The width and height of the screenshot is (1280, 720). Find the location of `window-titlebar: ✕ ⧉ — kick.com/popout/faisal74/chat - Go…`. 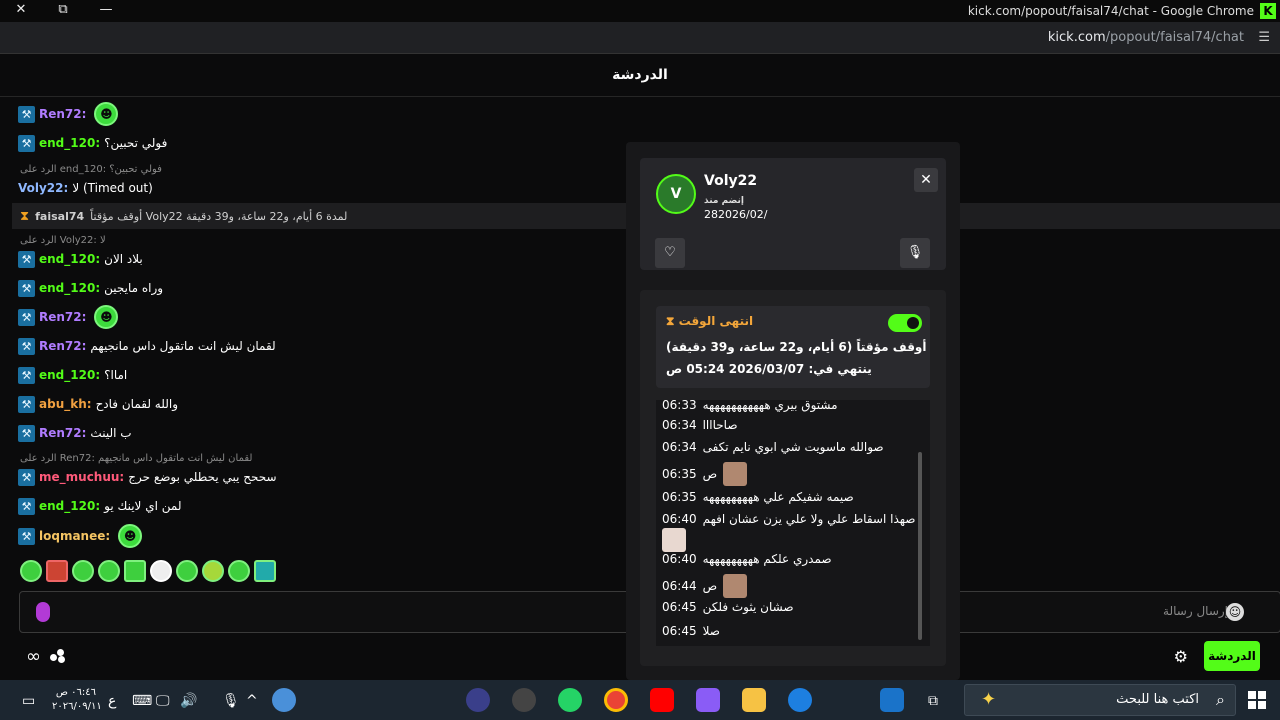

window-titlebar: ✕ ⧉ — kick.com/popout/faisal74/chat - Go… is located at coordinates (640, 11).